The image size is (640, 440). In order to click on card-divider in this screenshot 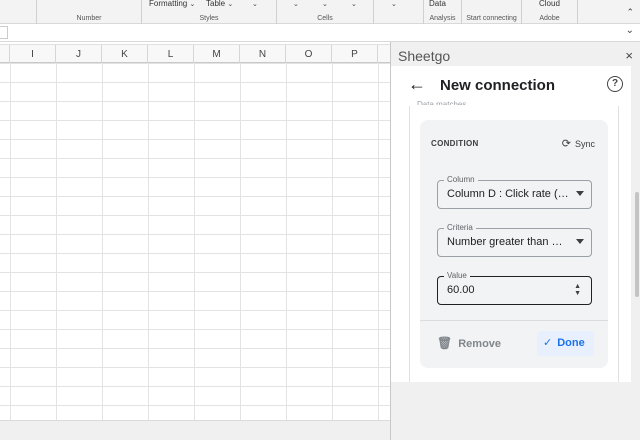, I will do `click(514, 320)`.